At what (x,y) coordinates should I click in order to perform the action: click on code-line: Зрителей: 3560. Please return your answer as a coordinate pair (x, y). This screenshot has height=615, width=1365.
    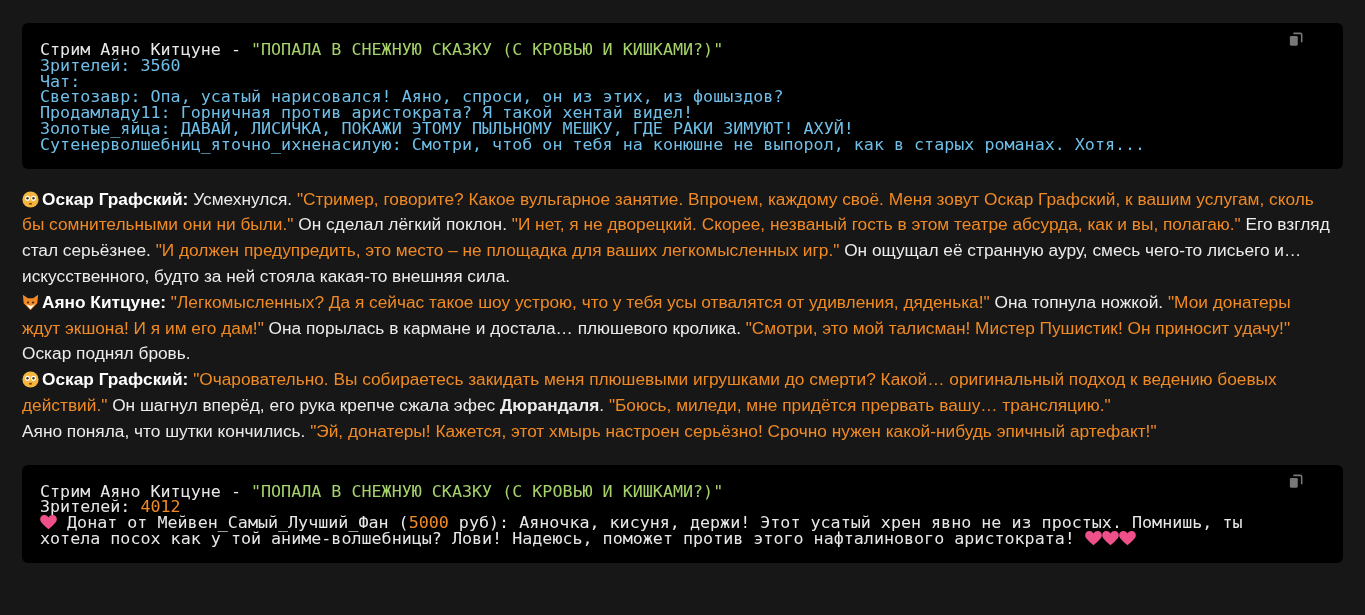
    Looking at the image, I should click on (110, 65).